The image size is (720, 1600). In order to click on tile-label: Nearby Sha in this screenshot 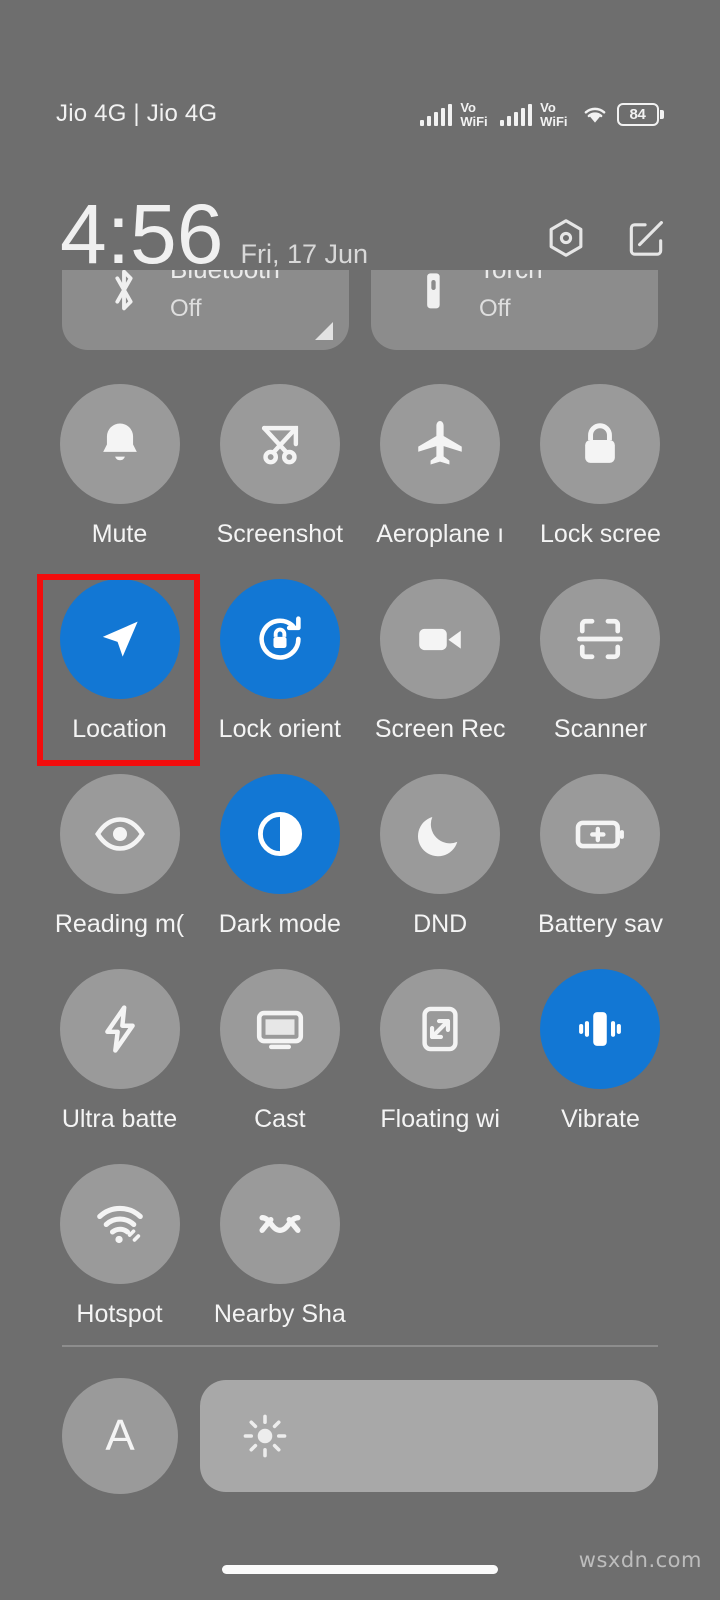, I will do `click(279, 1314)`.